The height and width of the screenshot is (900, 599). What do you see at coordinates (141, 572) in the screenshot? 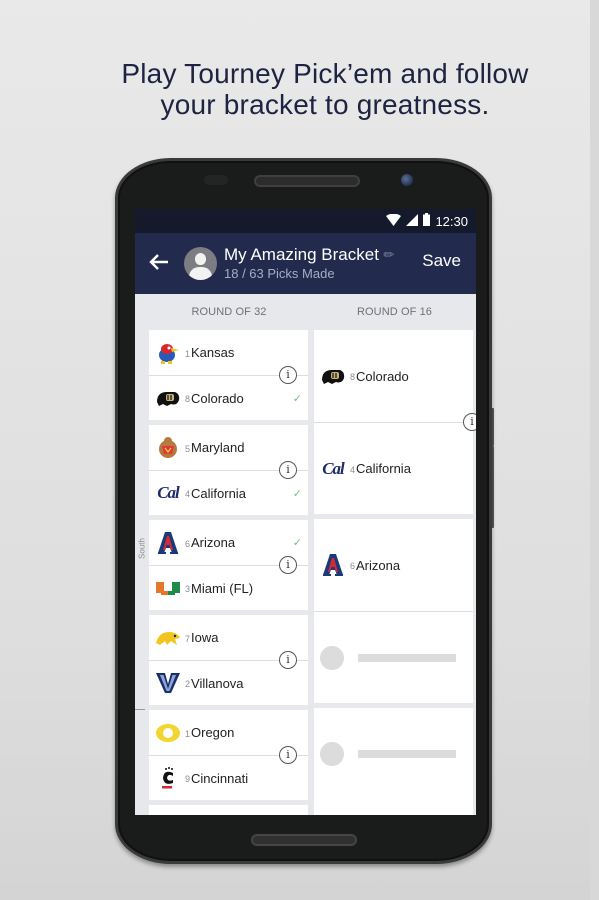
I see `region-rail: South` at bounding box center [141, 572].